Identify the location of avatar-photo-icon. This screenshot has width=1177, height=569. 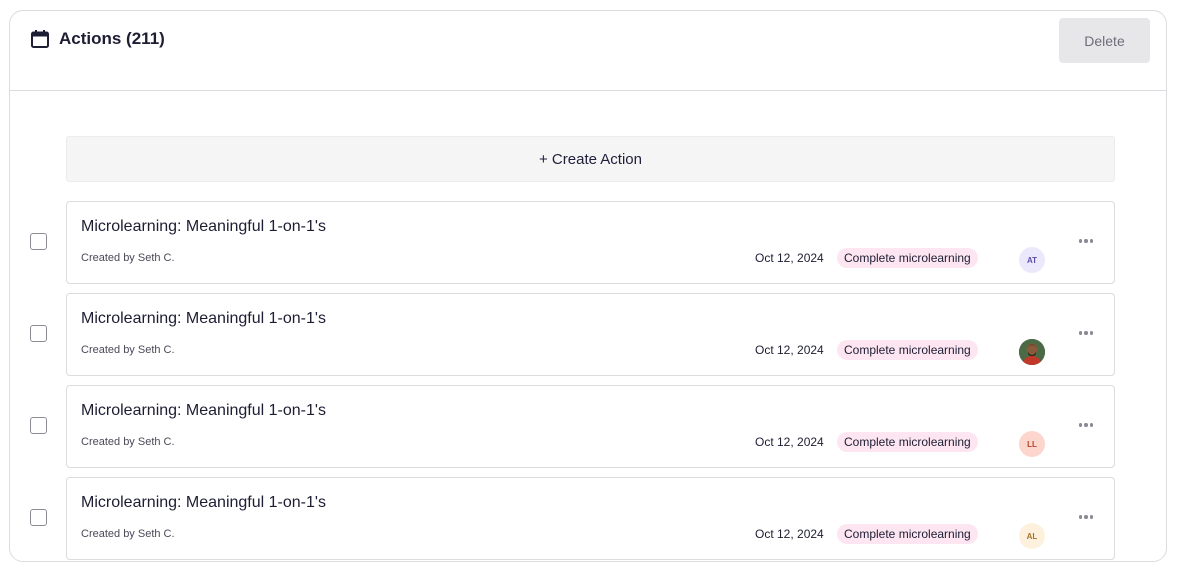
(1032, 352).